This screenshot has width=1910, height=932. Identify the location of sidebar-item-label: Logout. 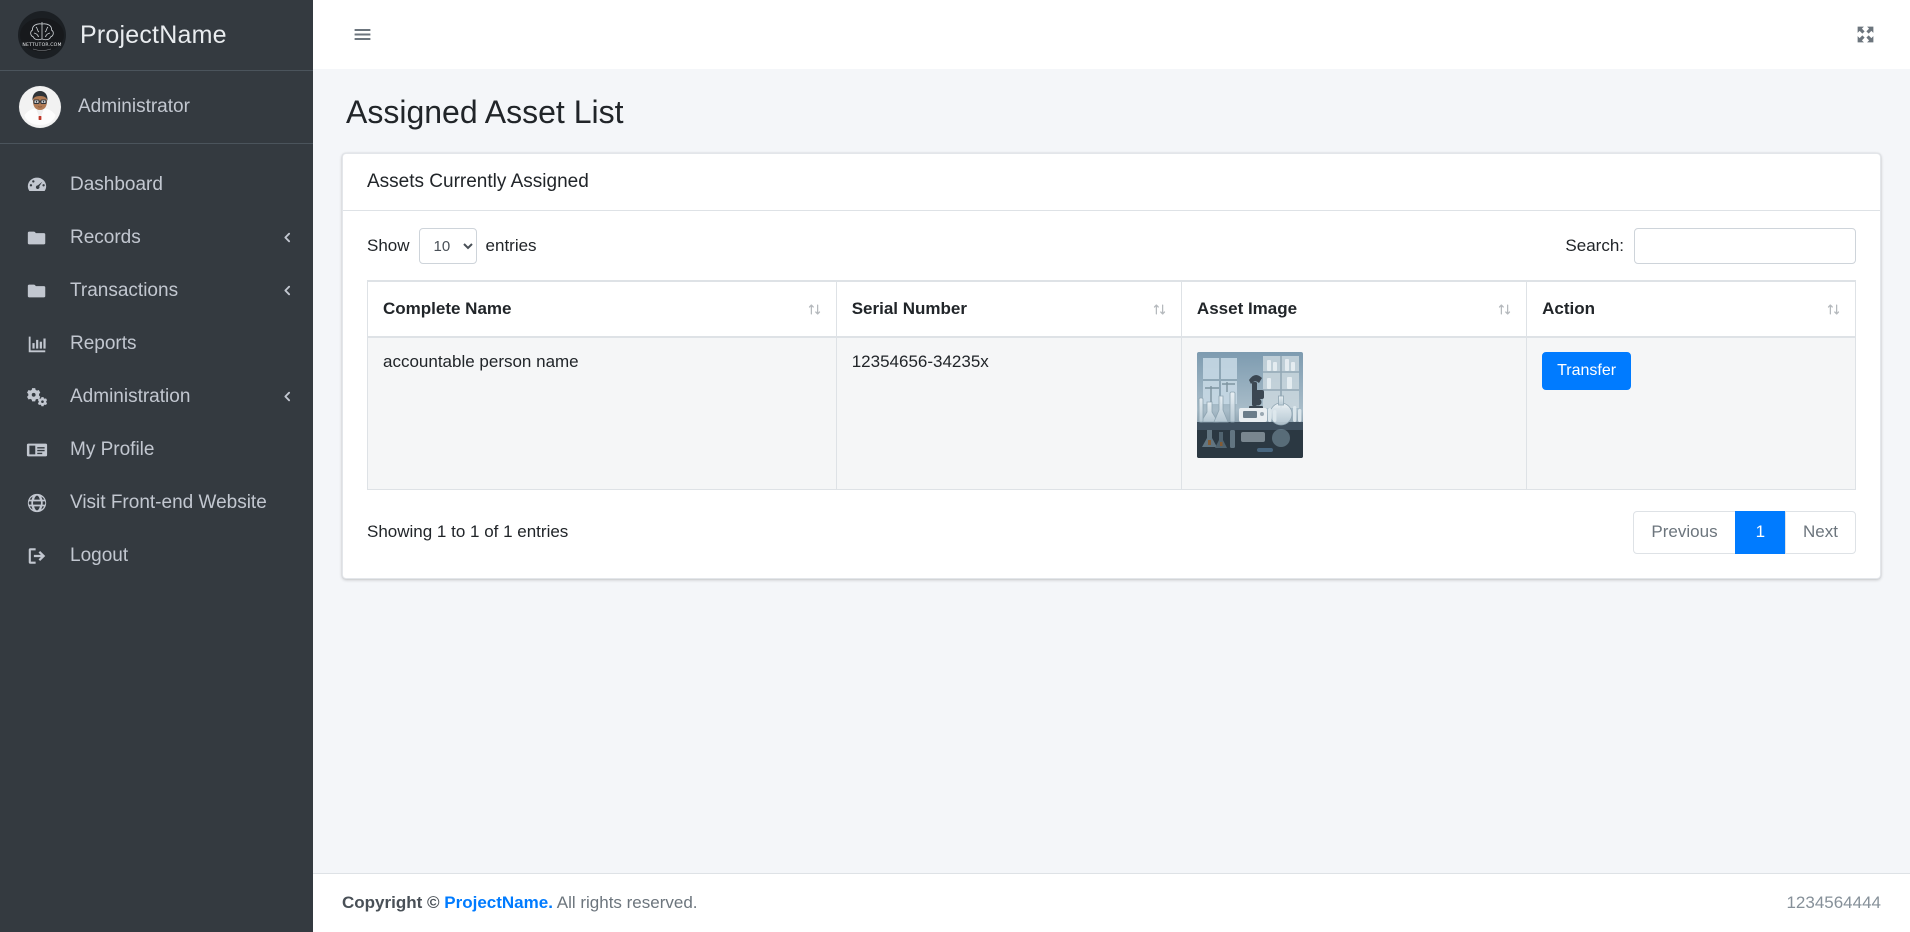
(99, 555).